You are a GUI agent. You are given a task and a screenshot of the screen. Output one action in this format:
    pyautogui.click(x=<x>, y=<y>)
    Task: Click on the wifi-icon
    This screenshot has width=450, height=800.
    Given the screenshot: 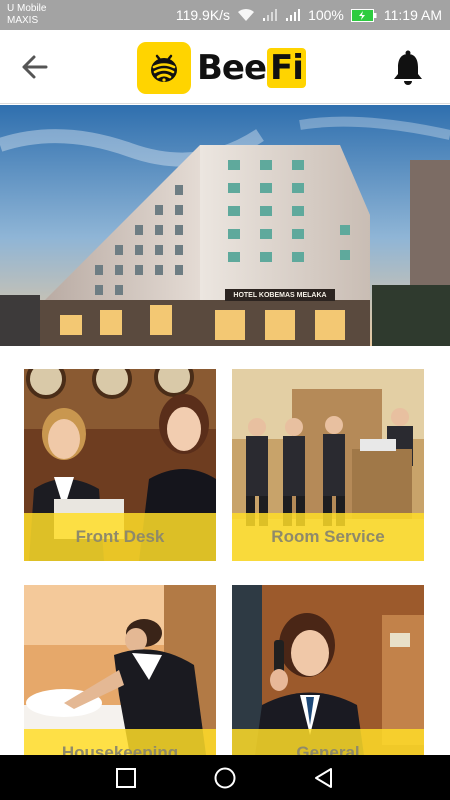 What is the action you would take?
    pyautogui.click(x=246, y=14)
    